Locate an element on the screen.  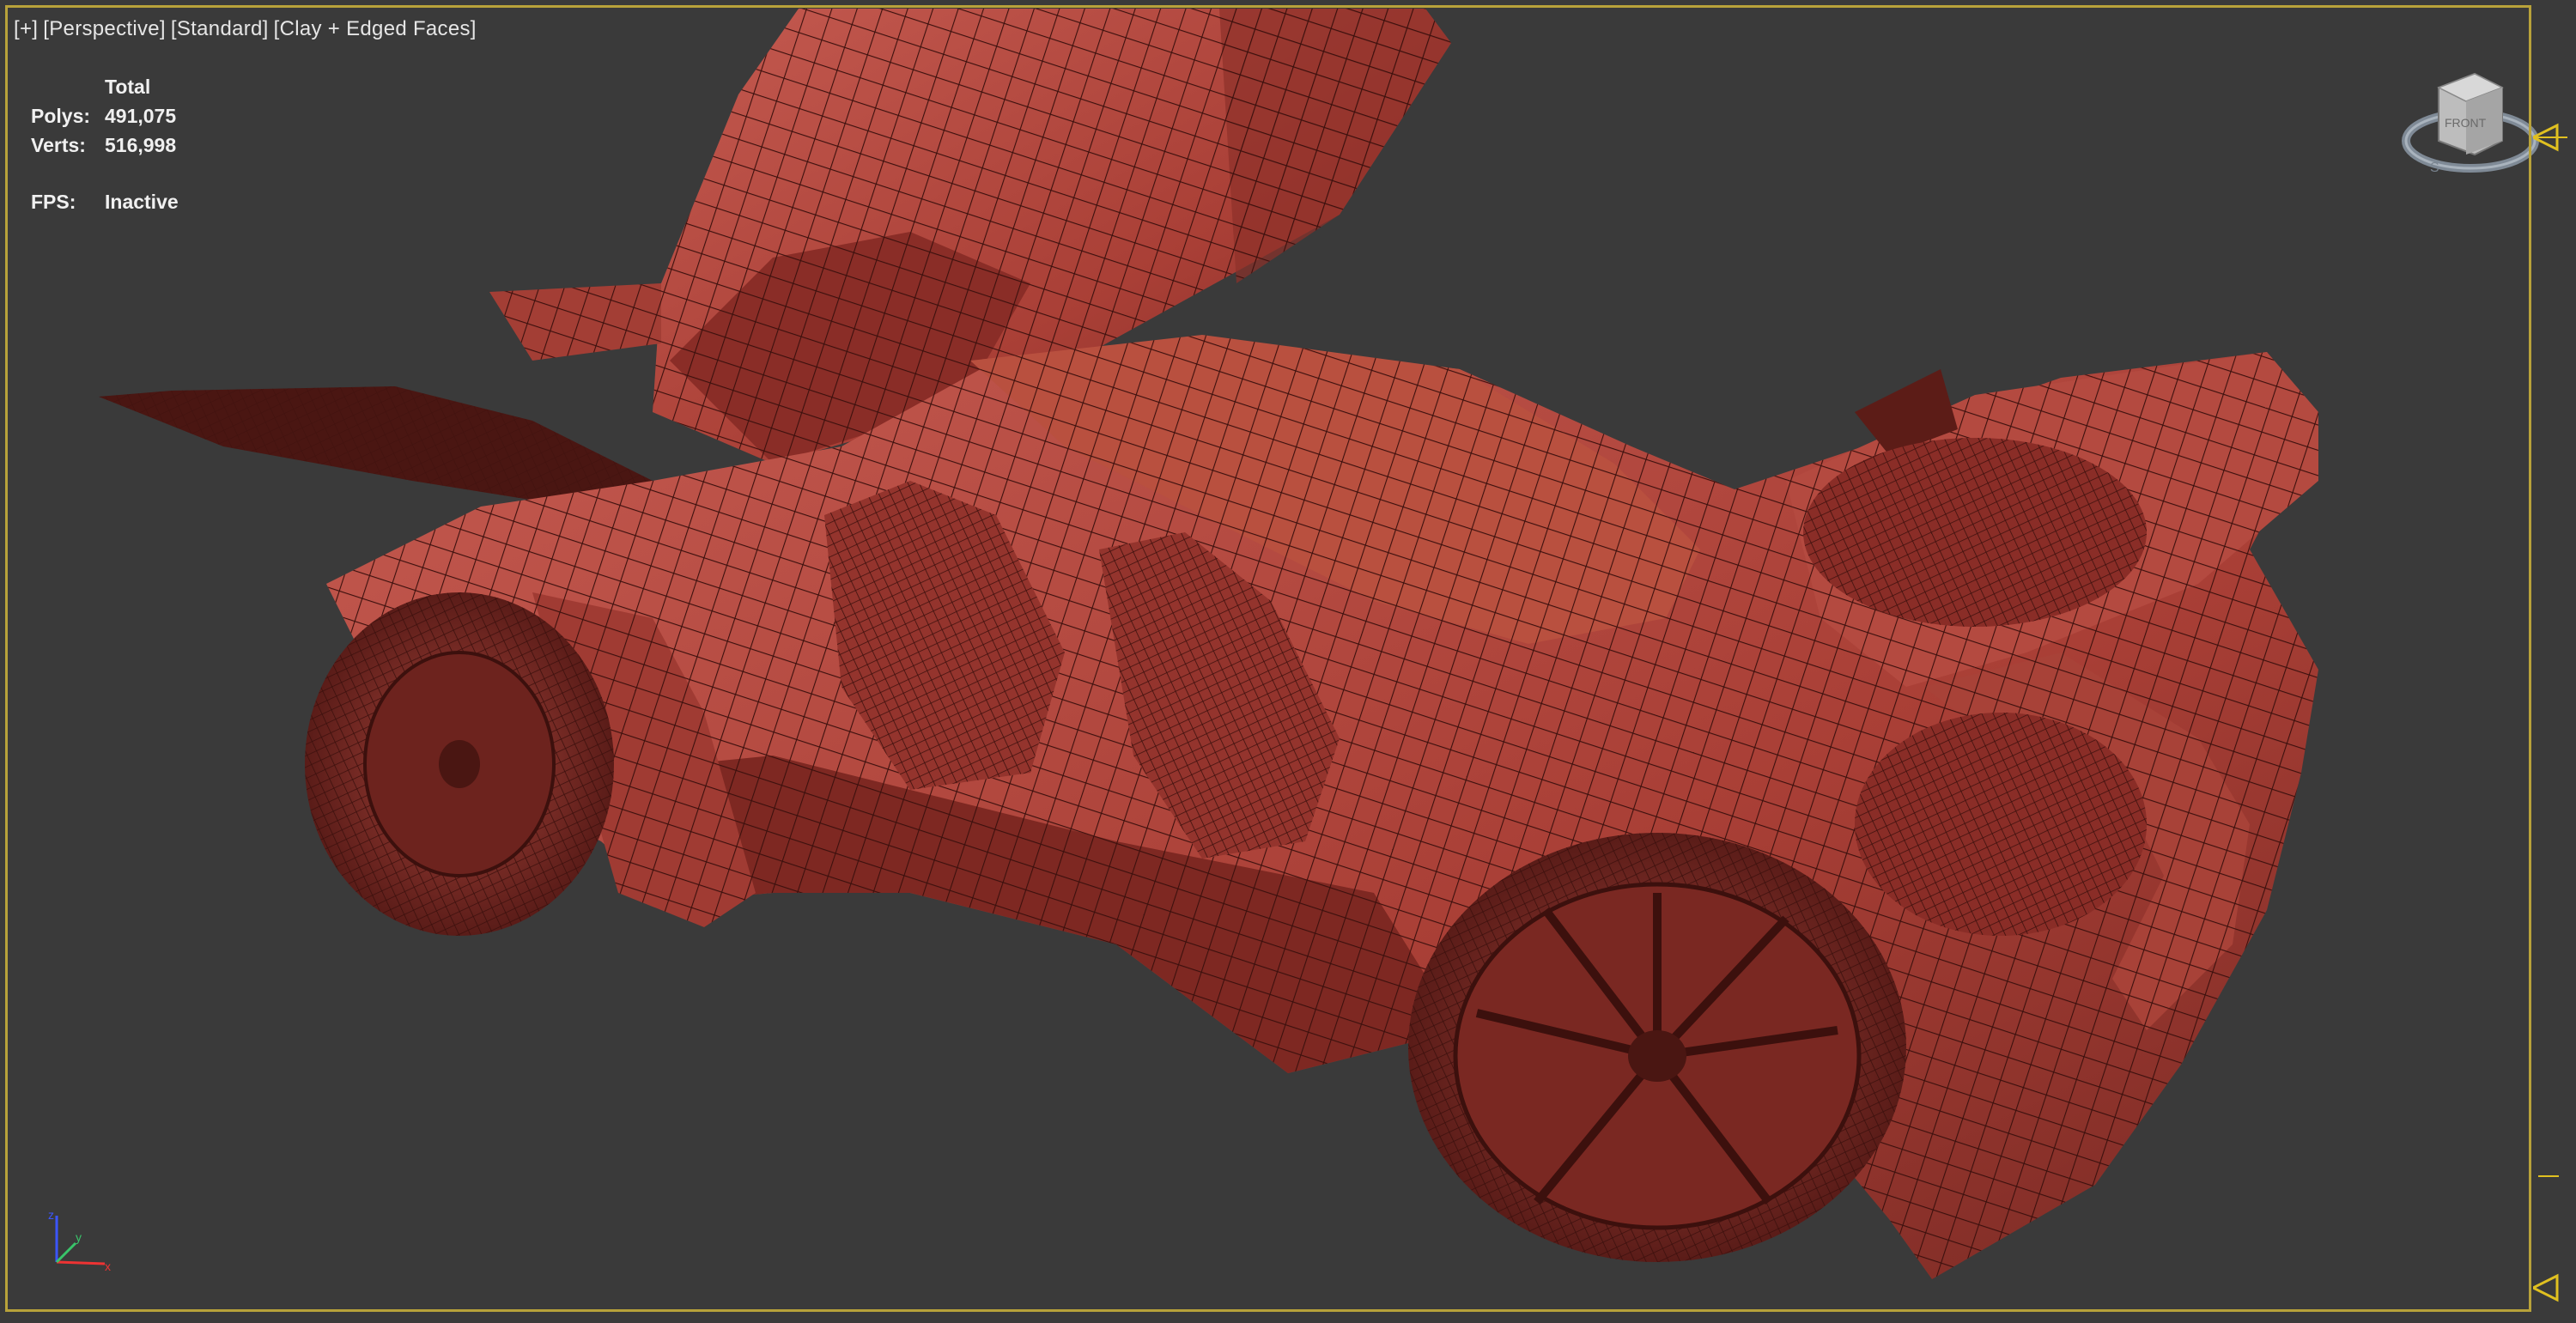
axis-x-label: x is located at coordinates (108, 1266).